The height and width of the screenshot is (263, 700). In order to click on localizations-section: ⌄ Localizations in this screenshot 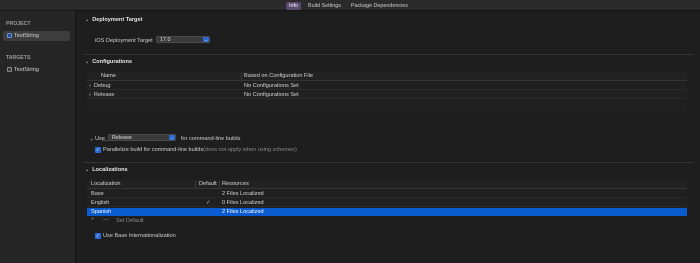, I will do `click(106, 170)`.